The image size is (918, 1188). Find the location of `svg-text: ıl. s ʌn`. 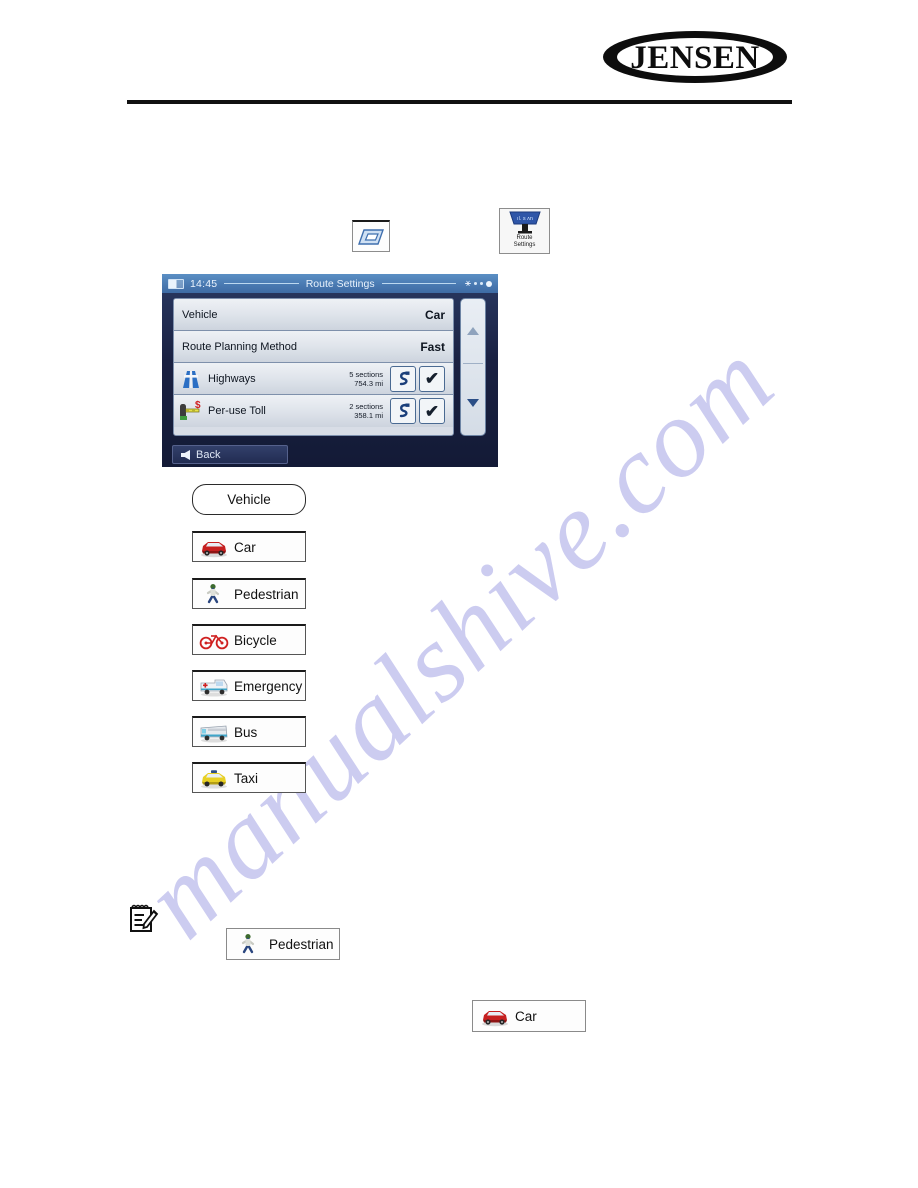

svg-text: ıl. s ʌn is located at coordinates (525, 219).